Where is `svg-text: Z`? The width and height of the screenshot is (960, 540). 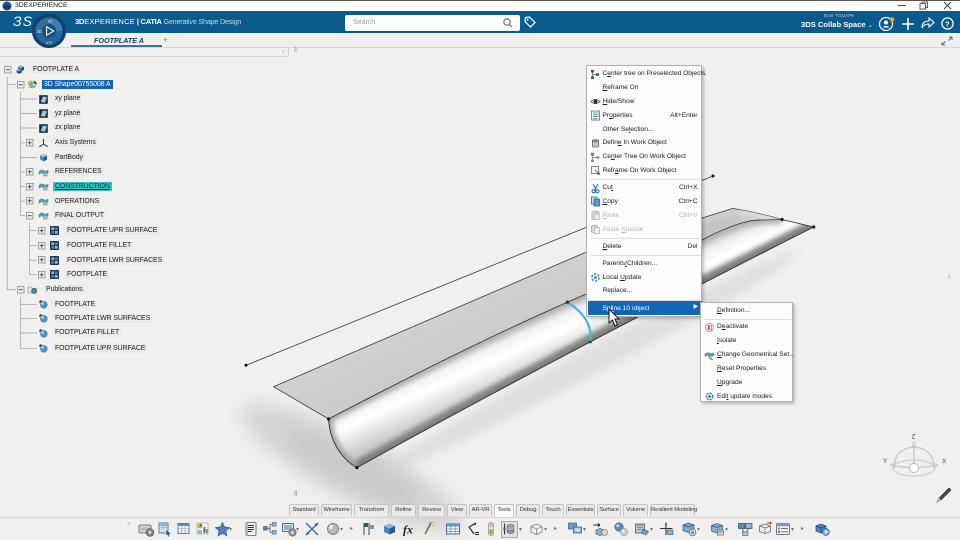
svg-text: Z is located at coordinates (914, 437).